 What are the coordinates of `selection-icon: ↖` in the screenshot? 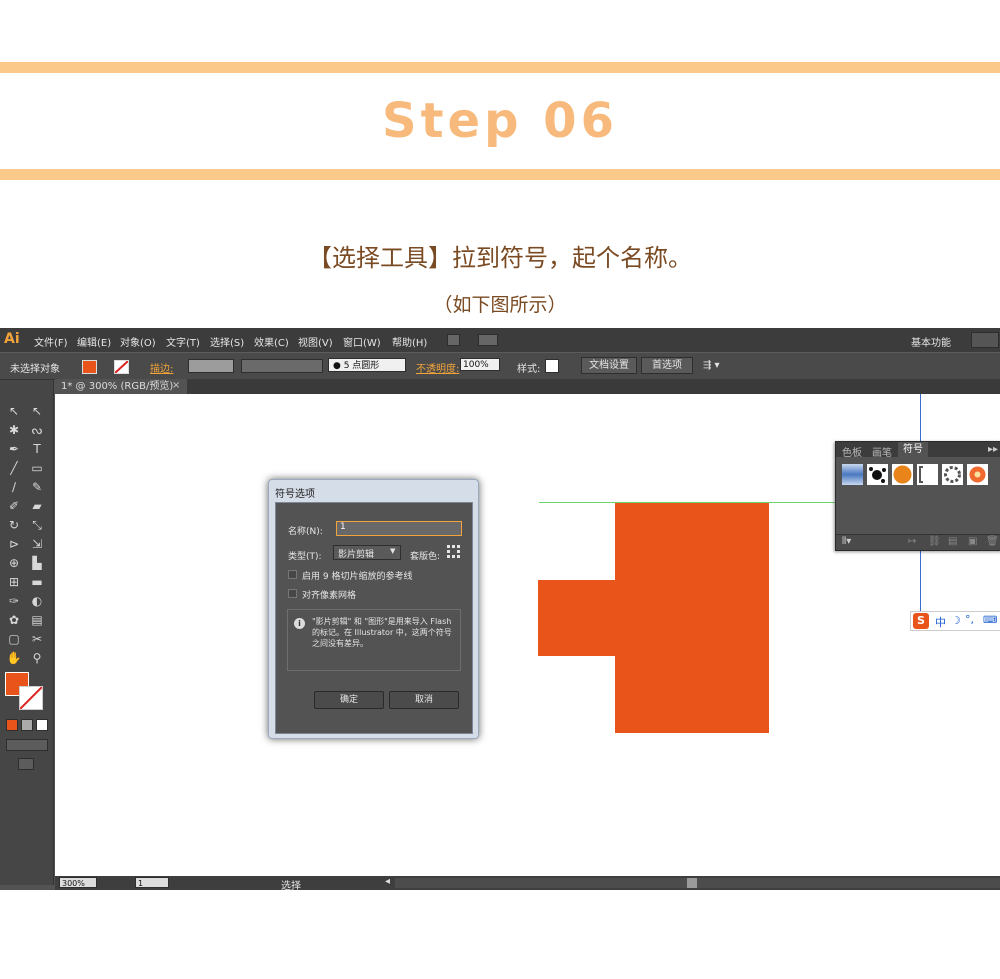 It's located at (14, 411).